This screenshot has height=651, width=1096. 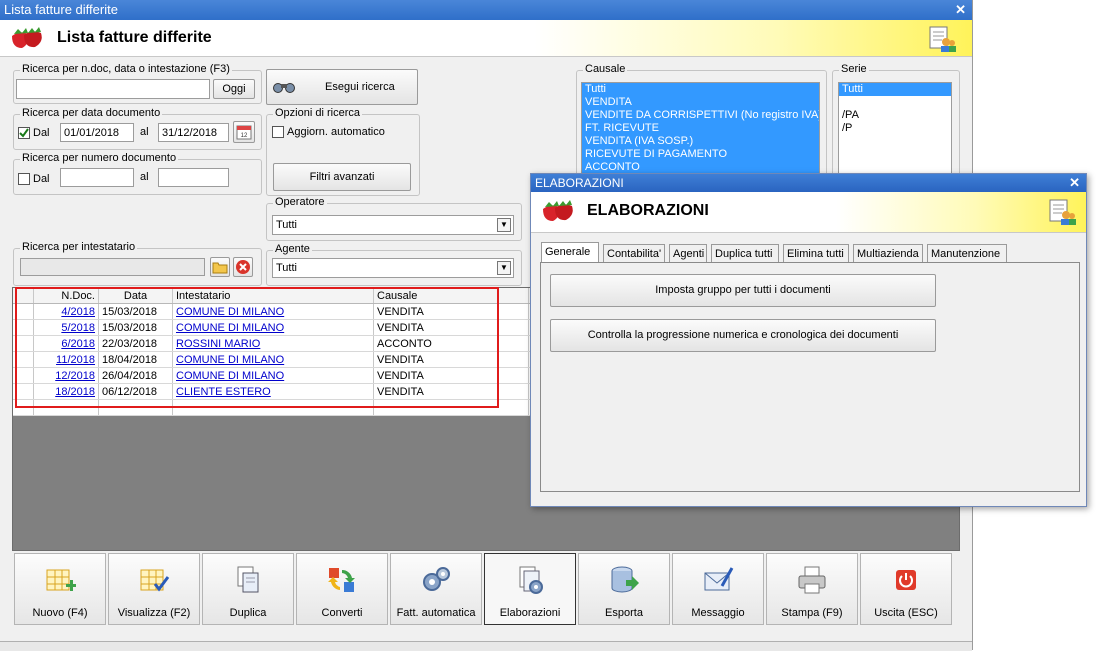 What do you see at coordinates (700, 154) in the screenshot?
I see `list-item: RICEVUTE DI PAGAMENTO` at bounding box center [700, 154].